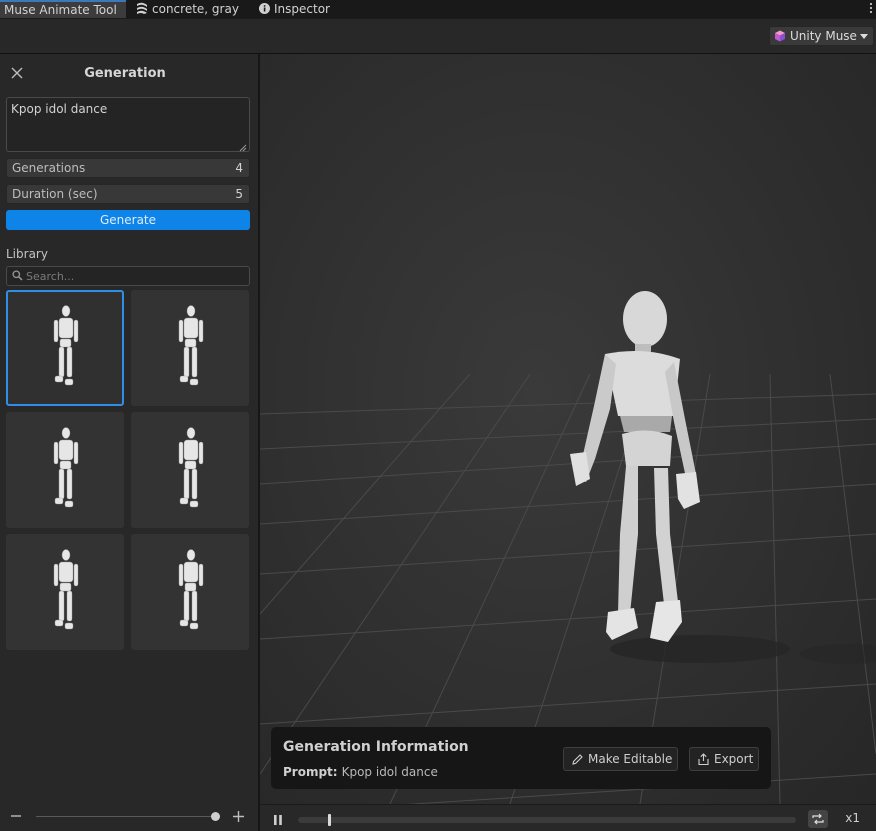 This screenshot has width=876, height=831. I want to click on unity-muse-label: Unity Muse, so click(823, 36).